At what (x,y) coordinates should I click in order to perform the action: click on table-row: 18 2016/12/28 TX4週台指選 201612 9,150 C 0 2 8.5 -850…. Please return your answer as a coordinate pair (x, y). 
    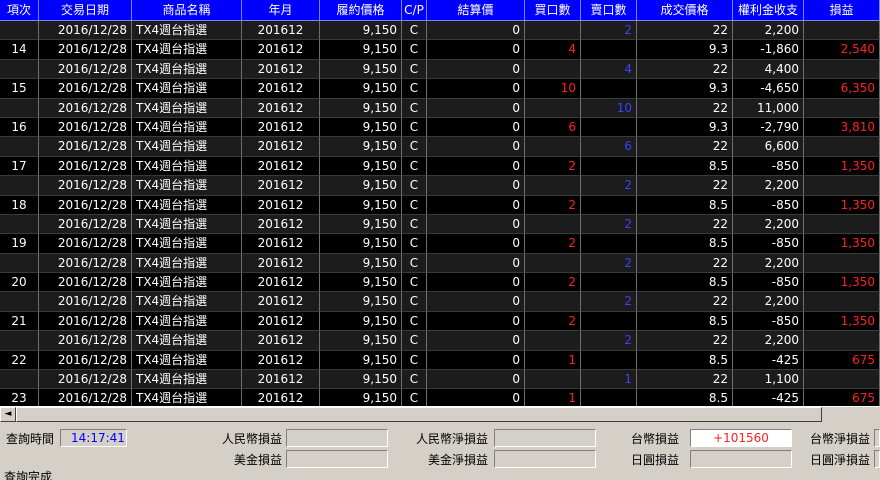
    Looking at the image, I should click on (440, 205).